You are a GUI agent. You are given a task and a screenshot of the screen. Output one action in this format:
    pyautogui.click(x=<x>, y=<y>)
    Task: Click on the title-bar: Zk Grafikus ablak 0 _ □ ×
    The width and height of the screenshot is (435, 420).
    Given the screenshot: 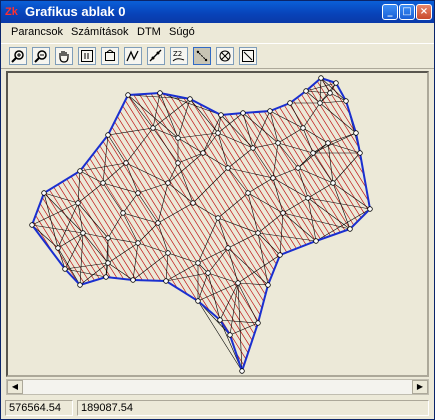 What is the action you would take?
    pyautogui.click(x=217, y=12)
    